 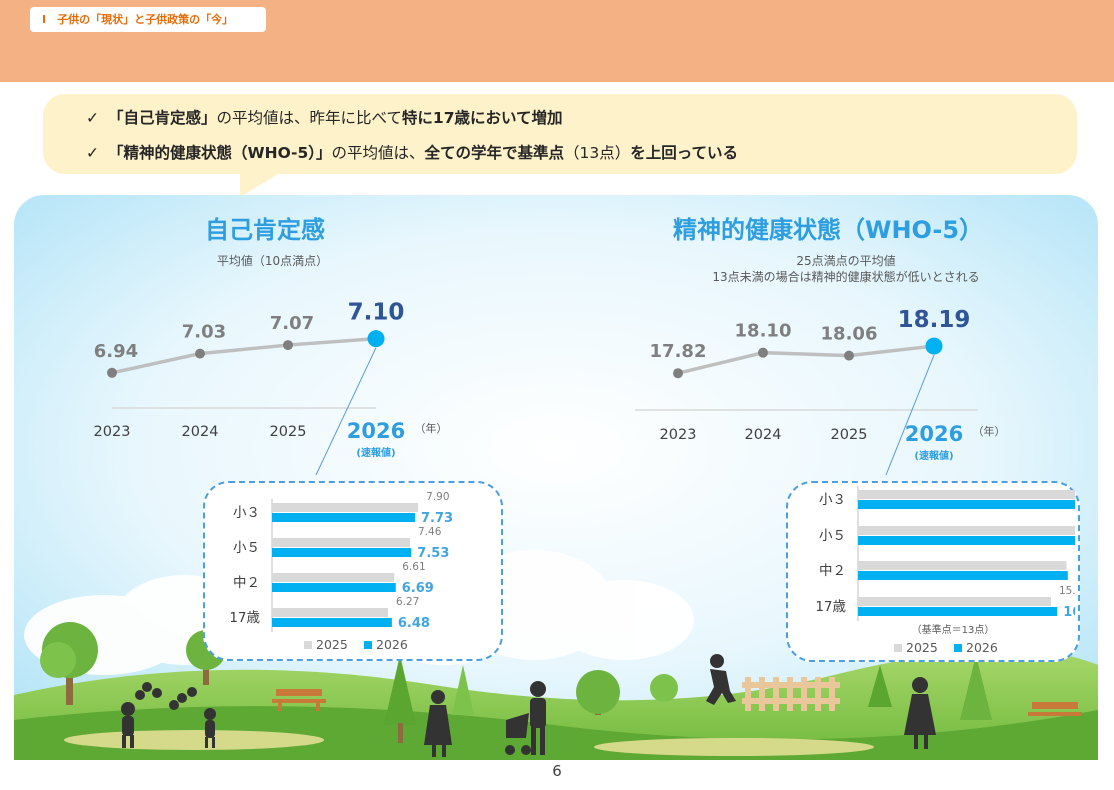 I want to click on data-label-2025: 6.27, so click(x=407, y=602).